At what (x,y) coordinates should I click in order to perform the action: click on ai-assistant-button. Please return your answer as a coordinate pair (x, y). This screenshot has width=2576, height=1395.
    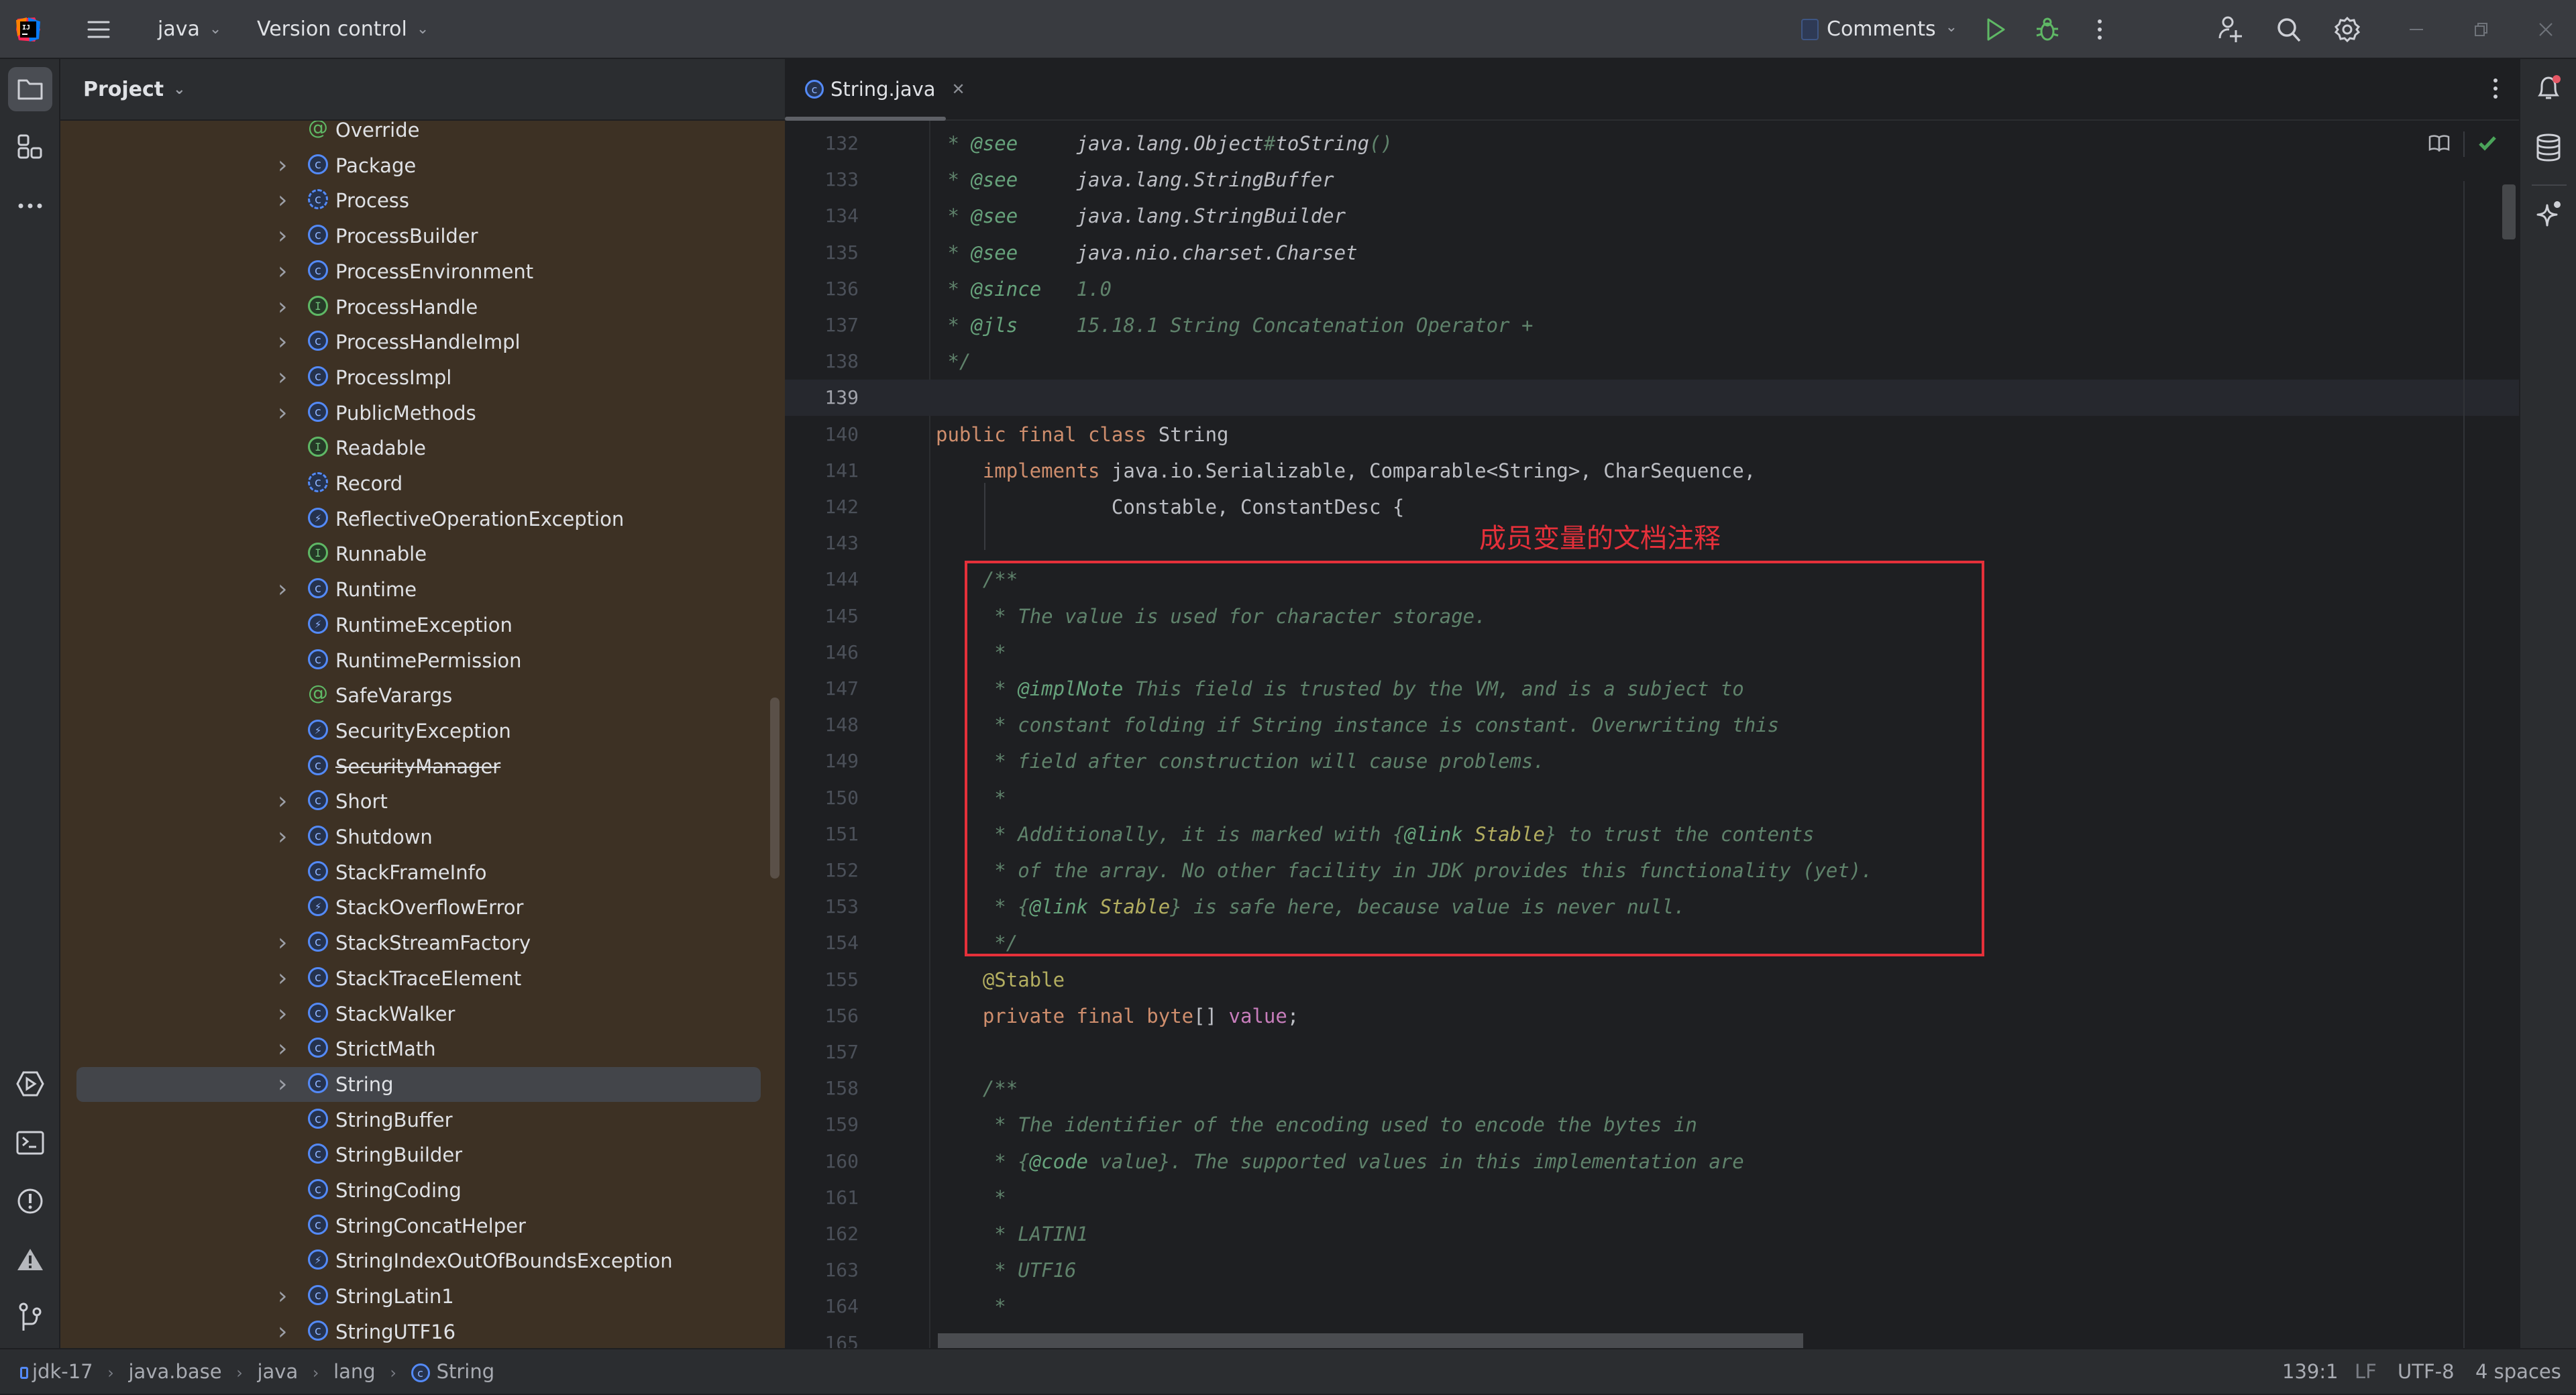
    Looking at the image, I should click on (2548, 214).